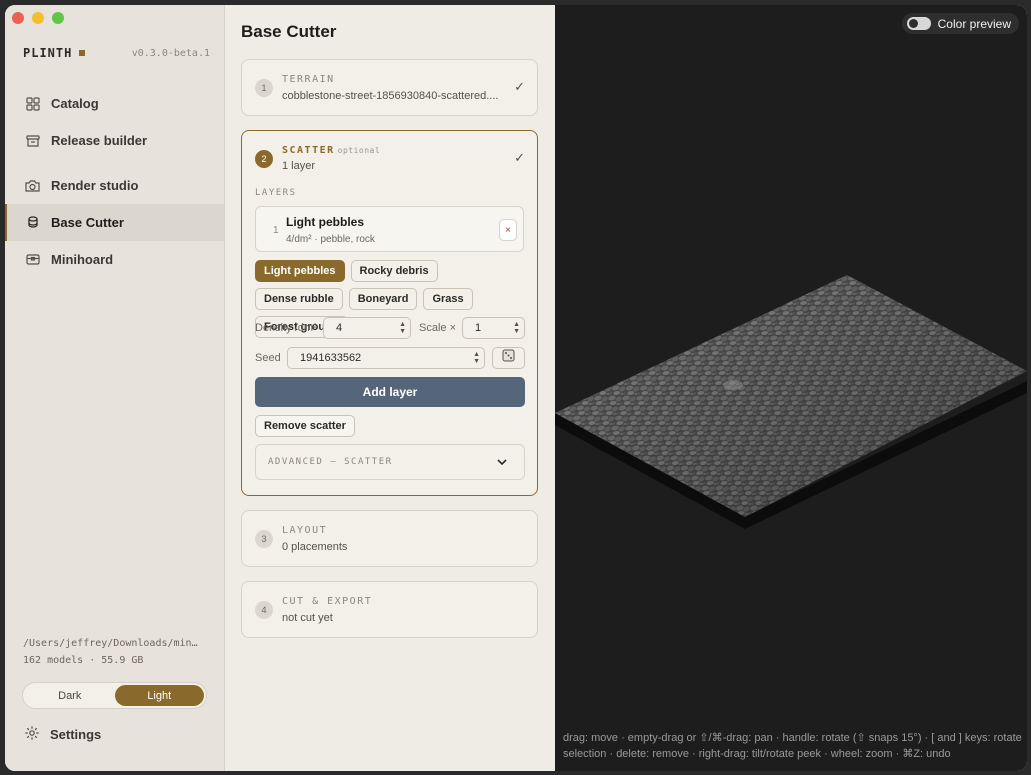 Image resolution: width=1031 pixels, height=775 pixels. I want to click on seed-field: 1941633562 ▲ ▼, so click(386, 358).